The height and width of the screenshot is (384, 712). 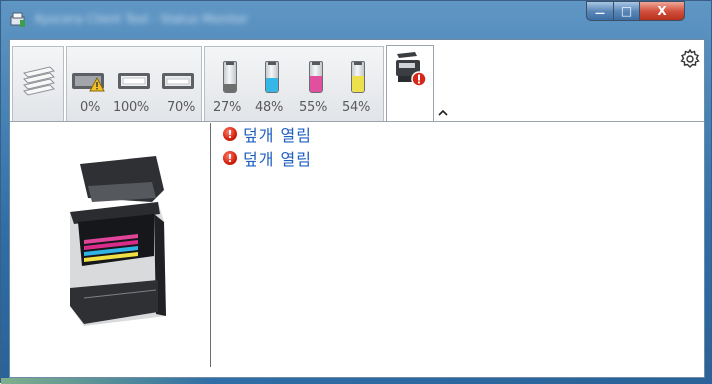 What do you see at coordinates (90, 107) in the screenshot?
I see `tray1-level: 0%` at bounding box center [90, 107].